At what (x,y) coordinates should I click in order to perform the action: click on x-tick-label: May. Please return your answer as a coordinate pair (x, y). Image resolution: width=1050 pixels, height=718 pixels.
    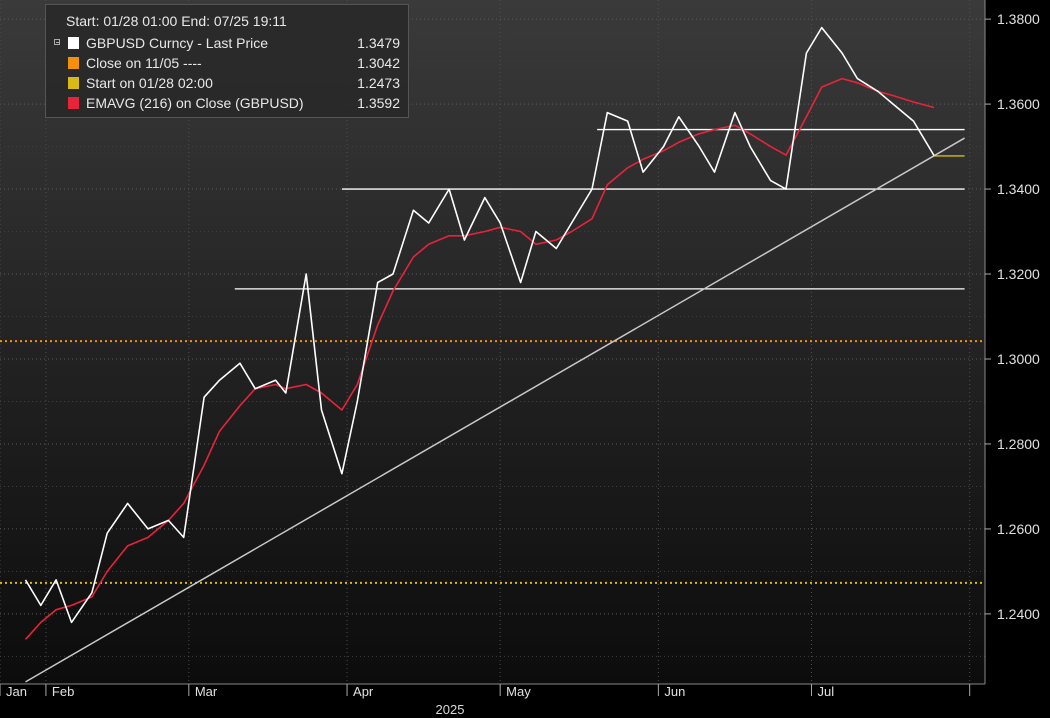
    Looking at the image, I should click on (518, 691).